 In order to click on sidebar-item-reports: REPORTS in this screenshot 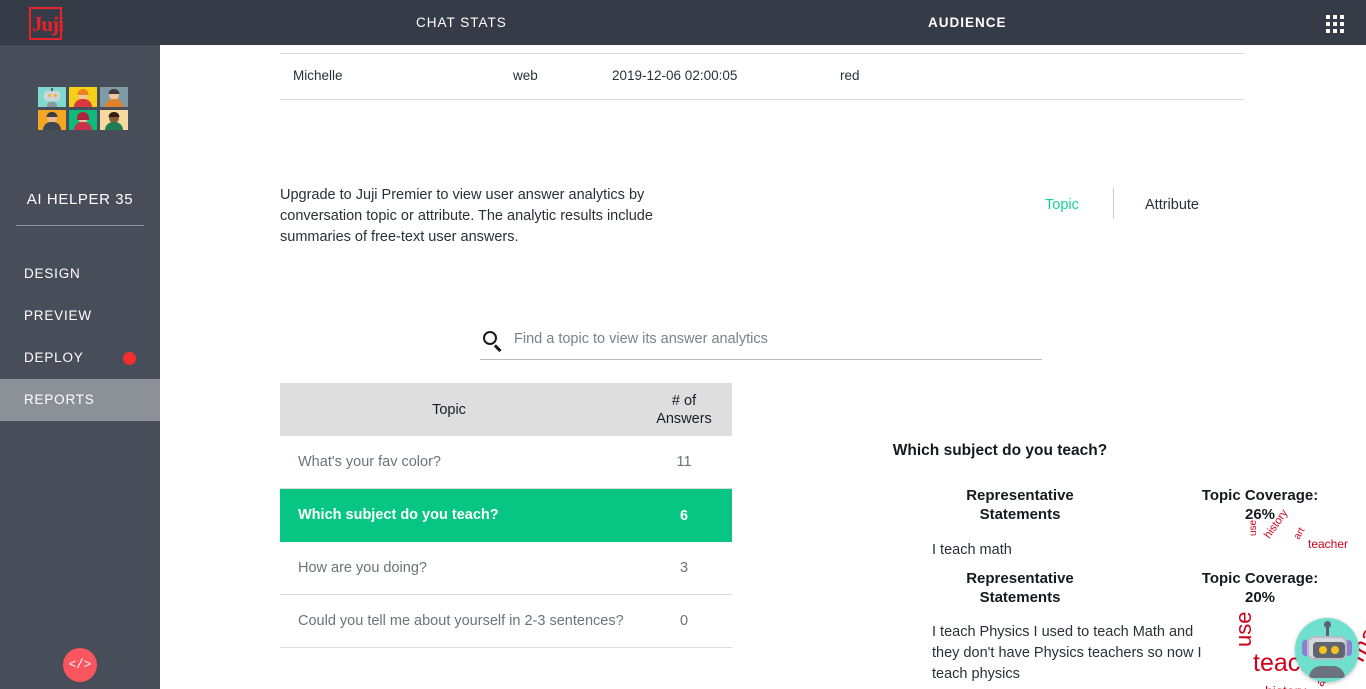, I will do `click(80, 400)`.